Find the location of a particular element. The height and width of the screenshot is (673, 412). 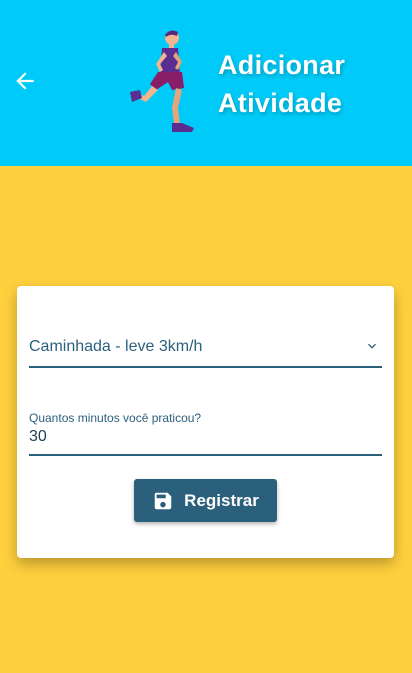

register-button: Registrar is located at coordinates (205, 500).